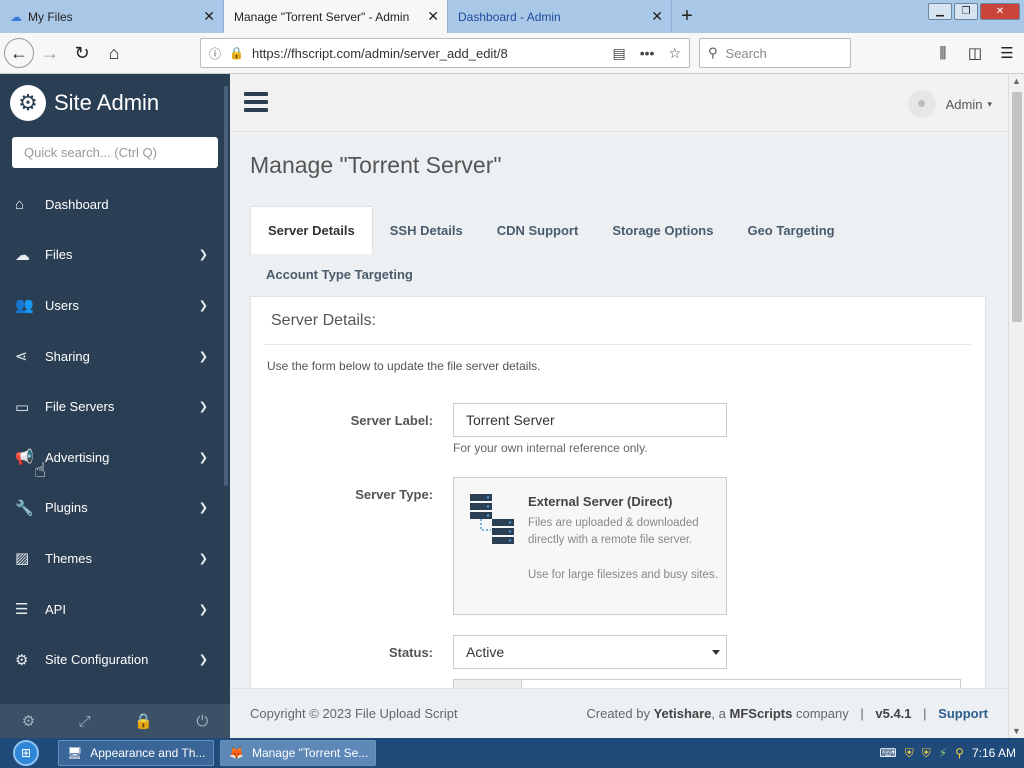 This screenshot has width=1024, height=768. What do you see at coordinates (19, 53) in the screenshot?
I see `back-arrow-icon: ←` at bounding box center [19, 53].